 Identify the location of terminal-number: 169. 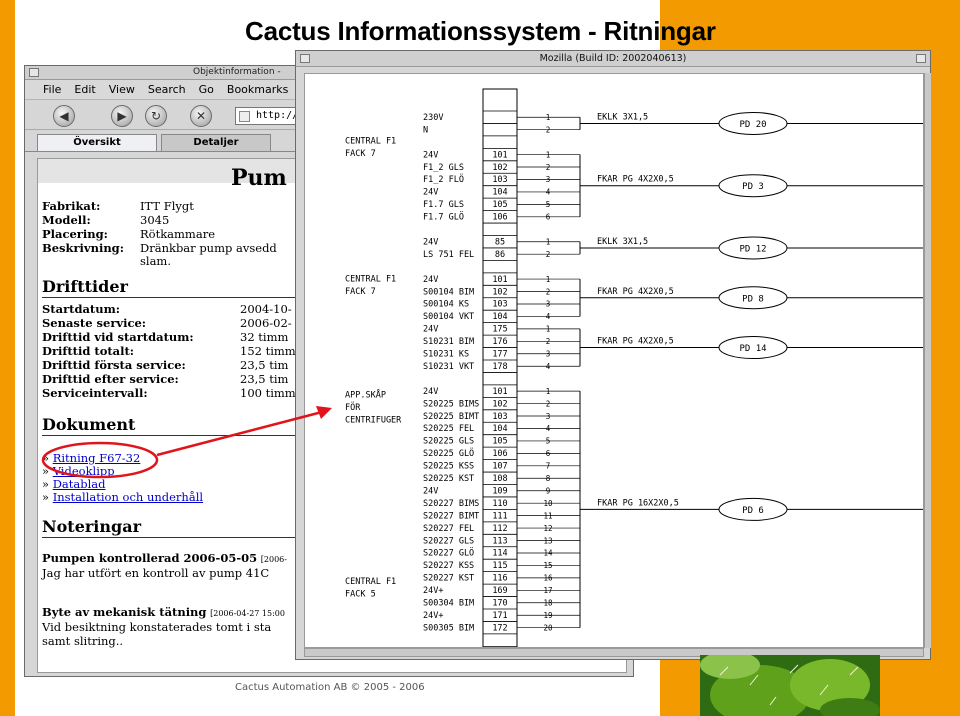
(499, 591).